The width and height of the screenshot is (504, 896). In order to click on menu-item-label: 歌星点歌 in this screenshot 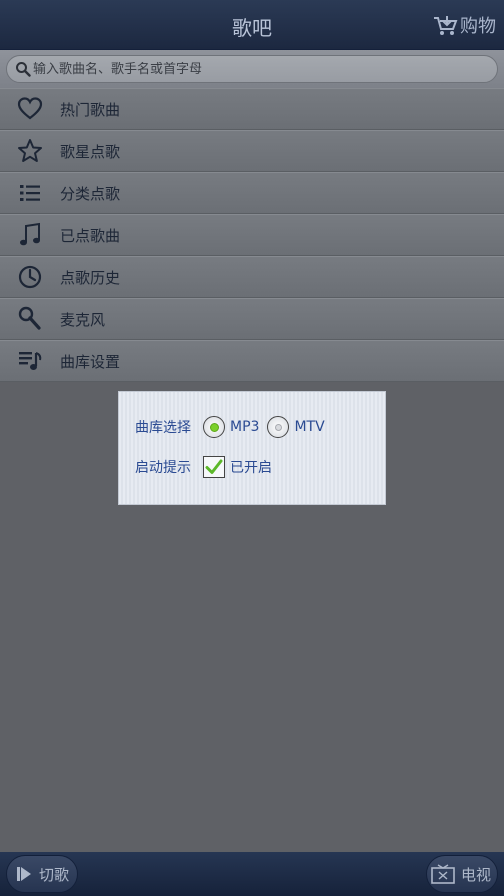, I will do `click(90, 151)`.